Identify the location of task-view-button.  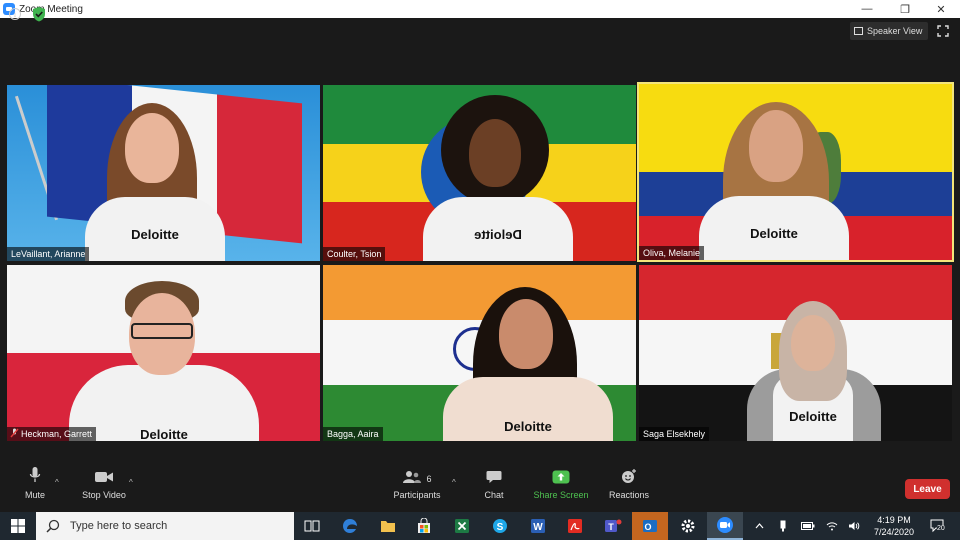
(312, 526).